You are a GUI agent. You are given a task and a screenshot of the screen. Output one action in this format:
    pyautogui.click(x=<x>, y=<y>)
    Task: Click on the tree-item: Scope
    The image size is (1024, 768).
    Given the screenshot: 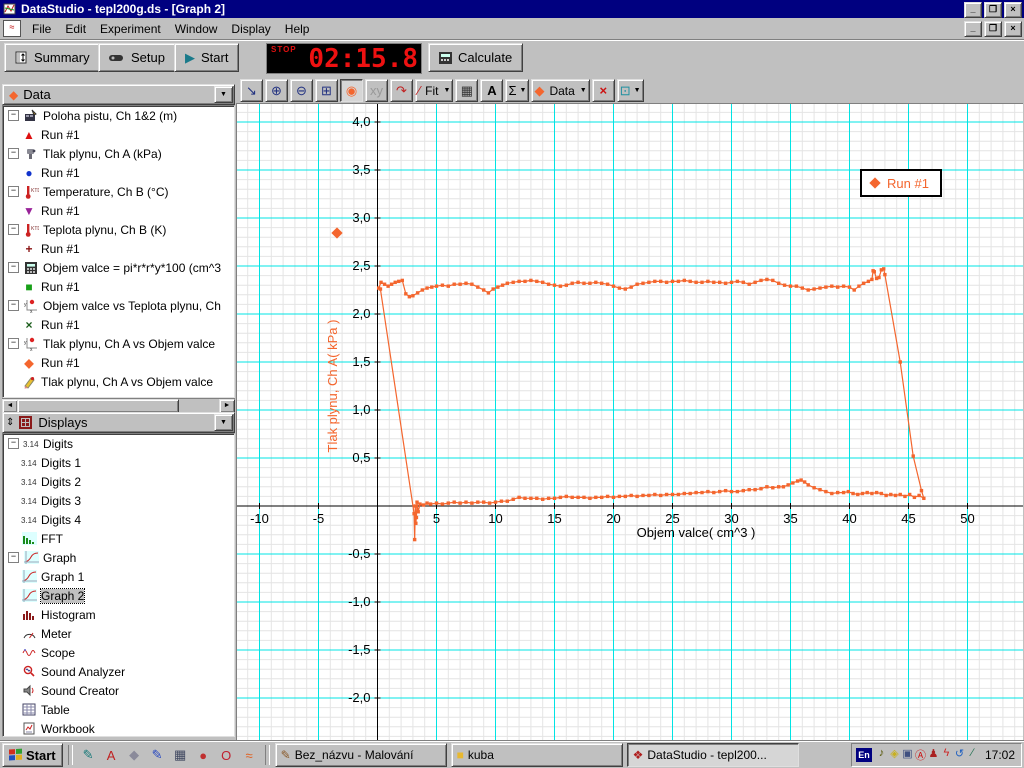 What is the action you would take?
    pyautogui.click(x=118, y=652)
    